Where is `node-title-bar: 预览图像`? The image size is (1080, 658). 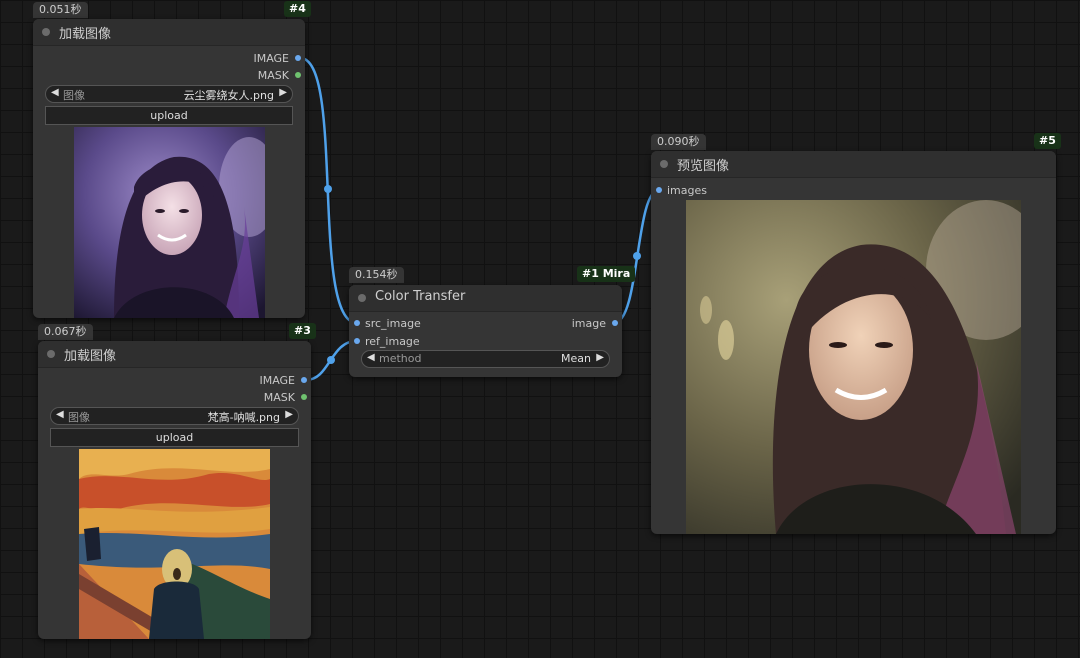
node-title-bar: 预览图像 is located at coordinates (853, 164).